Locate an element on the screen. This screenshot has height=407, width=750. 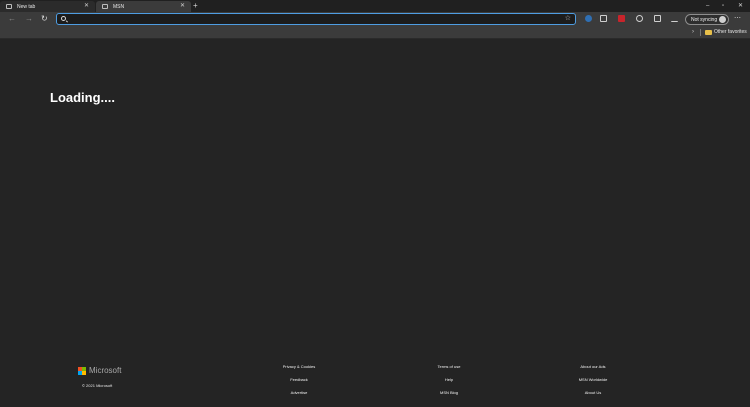
browser-essentials-icon is located at coordinates (639, 18).